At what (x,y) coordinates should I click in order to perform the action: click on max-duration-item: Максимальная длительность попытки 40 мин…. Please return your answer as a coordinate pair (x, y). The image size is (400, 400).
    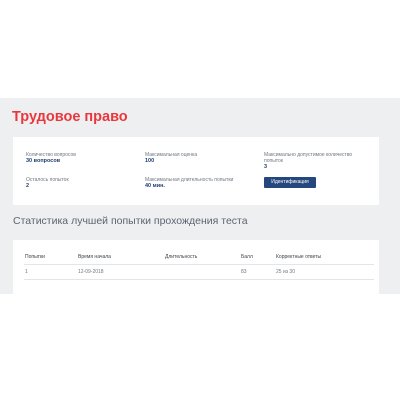
    Looking at the image, I should click on (200, 183).